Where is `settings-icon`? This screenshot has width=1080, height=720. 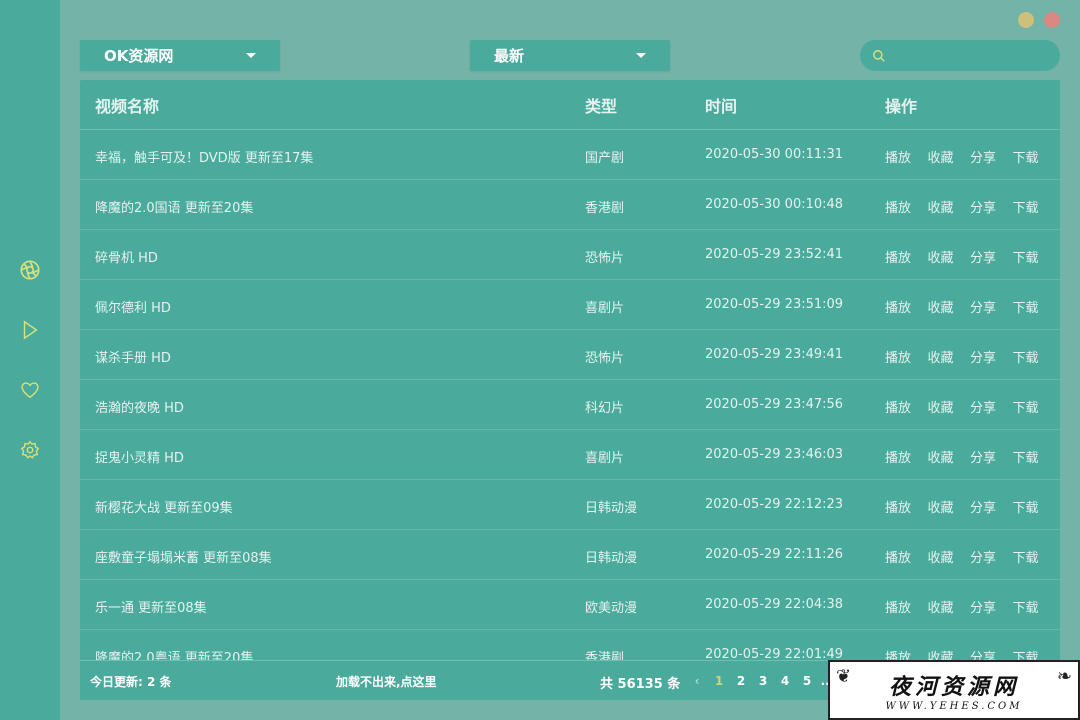
settings-icon is located at coordinates (30, 450).